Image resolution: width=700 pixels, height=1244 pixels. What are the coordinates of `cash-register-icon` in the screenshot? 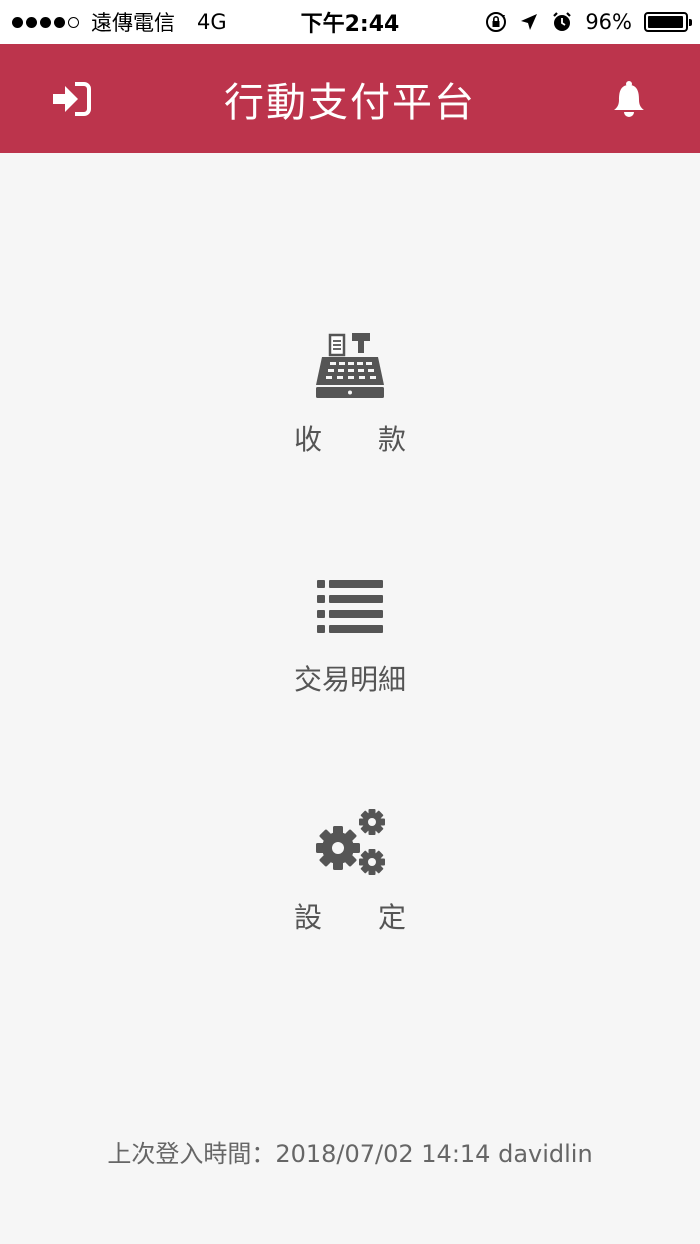 It's located at (350, 366).